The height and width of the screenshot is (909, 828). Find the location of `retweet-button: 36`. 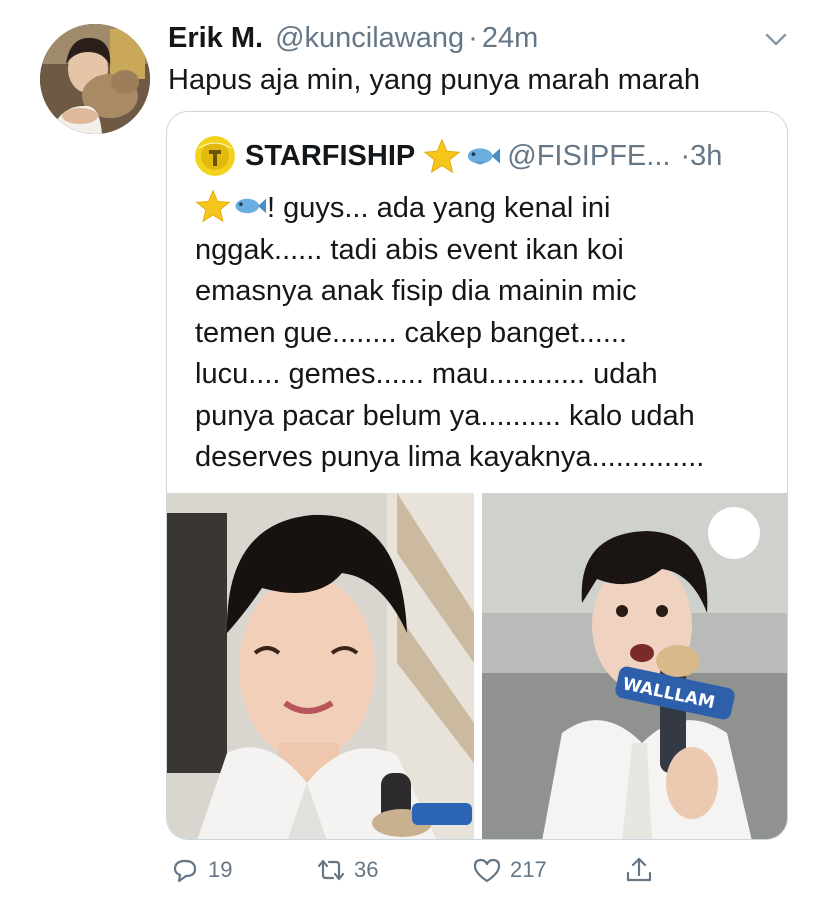

retweet-button: 36 is located at coordinates (347, 870).